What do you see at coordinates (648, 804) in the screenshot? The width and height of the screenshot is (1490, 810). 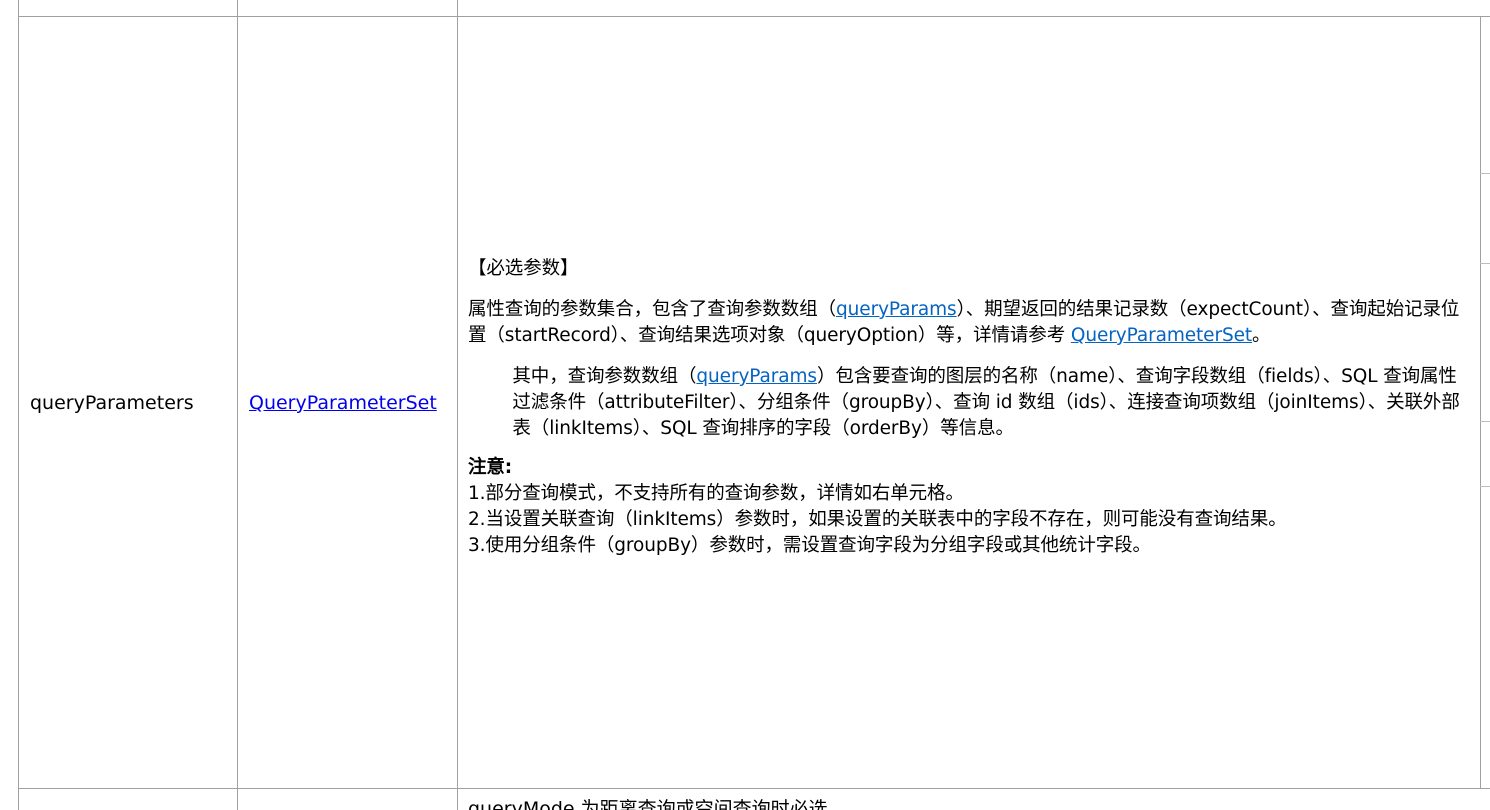 I see `next-row-description: queryMode 为距离查询或空间查询时必选` at bounding box center [648, 804].